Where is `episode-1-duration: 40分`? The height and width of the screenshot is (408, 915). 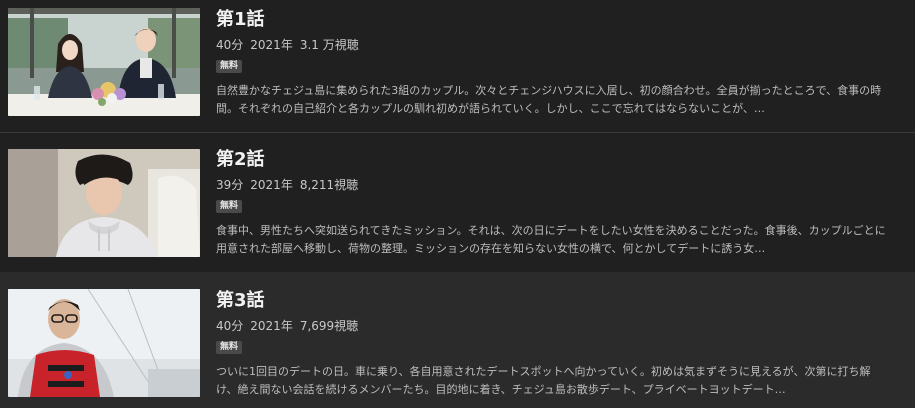
episode-1-duration: 40分 is located at coordinates (230, 45).